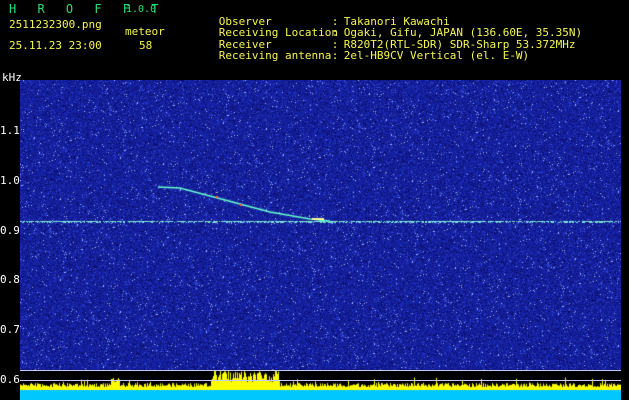 The height and width of the screenshot is (400, 629). Describe the element at coordinates (141, 9) in the screenshot. I see `app-version: 1.0.0` at that location.